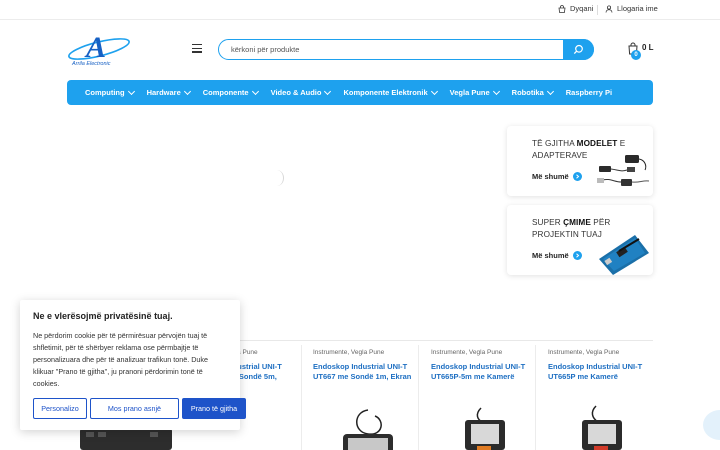  Describe the element at coordinates (296, 92) in the screenshot. I see `nav-item-label: Video & Audio` at that location.